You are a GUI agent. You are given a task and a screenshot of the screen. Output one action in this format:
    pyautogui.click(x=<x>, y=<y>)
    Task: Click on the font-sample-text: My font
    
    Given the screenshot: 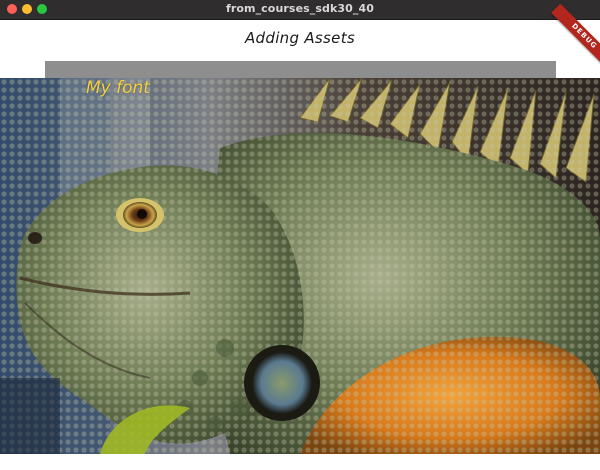 What is the action you would take?
    pyautogui.click(x=118, y=88)
    